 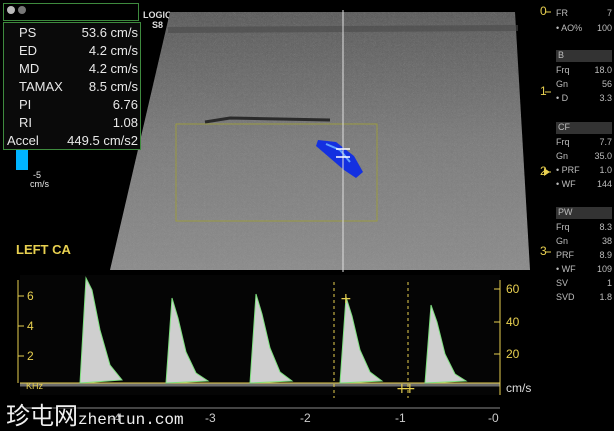 I want to click on section-cf: CF, so click(x=584, y=128).